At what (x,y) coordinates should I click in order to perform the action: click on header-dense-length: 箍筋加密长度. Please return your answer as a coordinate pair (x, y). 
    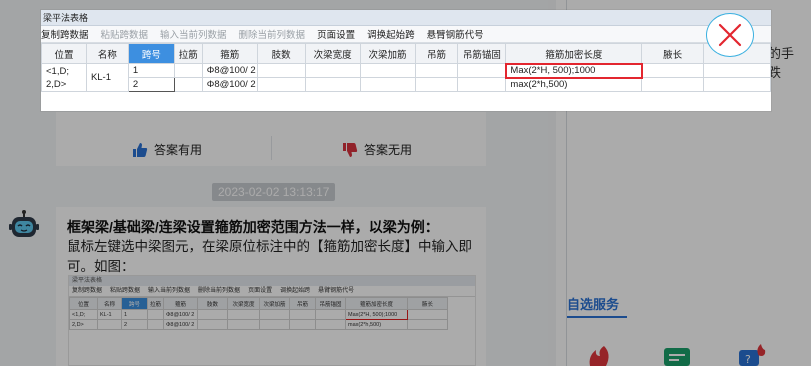
    Looking at the image, I should click on (574, 53).